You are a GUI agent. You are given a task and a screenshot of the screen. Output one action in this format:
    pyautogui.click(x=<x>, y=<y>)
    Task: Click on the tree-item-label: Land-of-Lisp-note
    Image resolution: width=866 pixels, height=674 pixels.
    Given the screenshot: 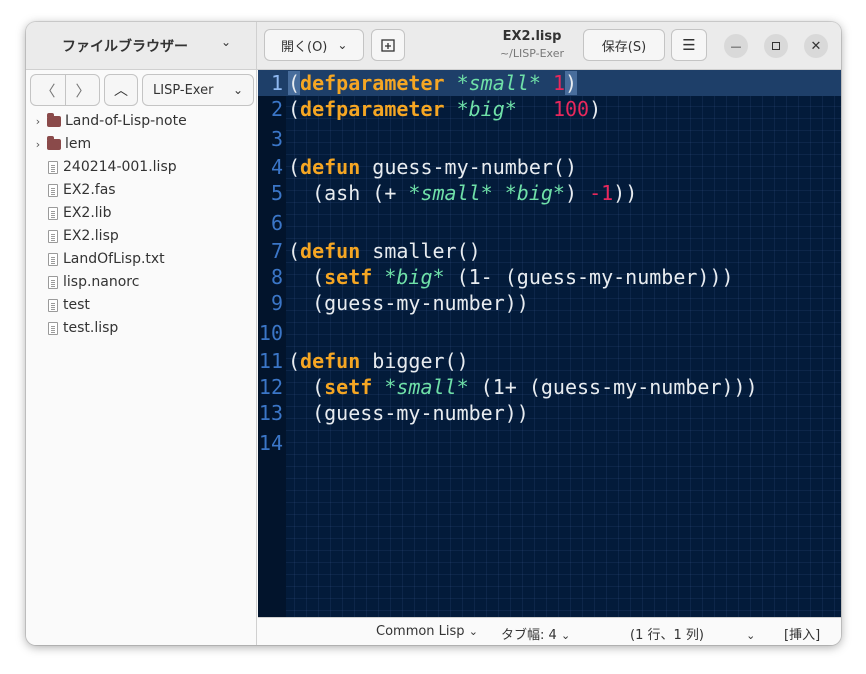 What is the action you would take?
    pyautogui.click(x=126, y=121)
    